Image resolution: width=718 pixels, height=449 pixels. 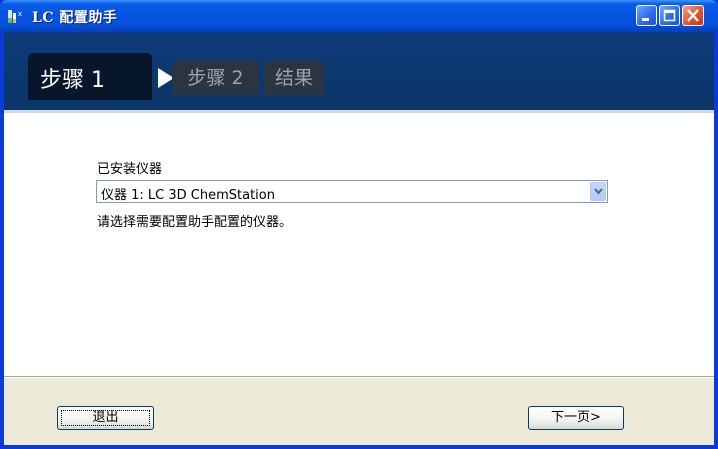 I want to click on maximize-button, so click(x=669, y=15).